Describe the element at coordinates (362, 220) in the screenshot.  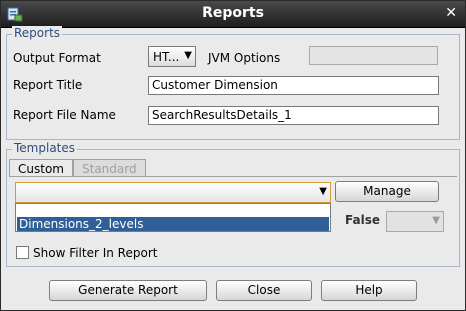
I see `false-label: False` at that location.